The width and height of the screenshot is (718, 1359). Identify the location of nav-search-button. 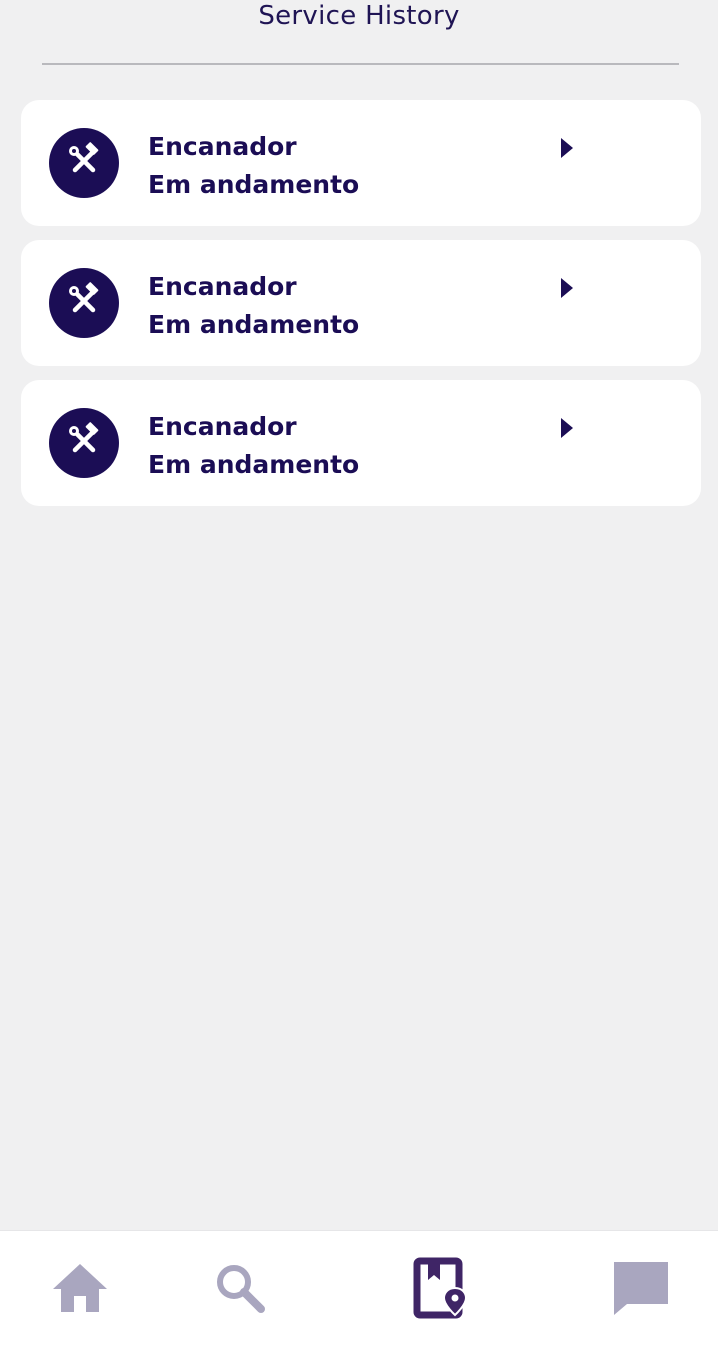
(240, 1295).